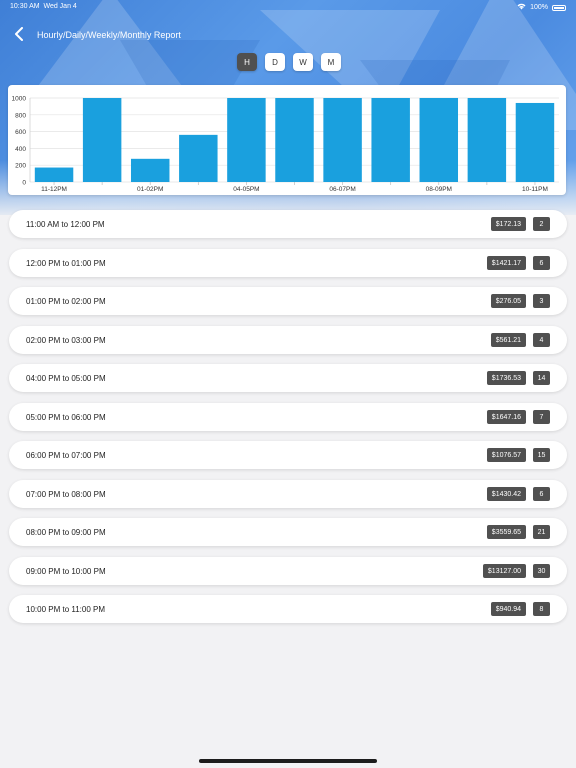  Describe the element at coordinates (506, 494) in the screenshot. I see `row-amount-badge: $1430.42` at that location.